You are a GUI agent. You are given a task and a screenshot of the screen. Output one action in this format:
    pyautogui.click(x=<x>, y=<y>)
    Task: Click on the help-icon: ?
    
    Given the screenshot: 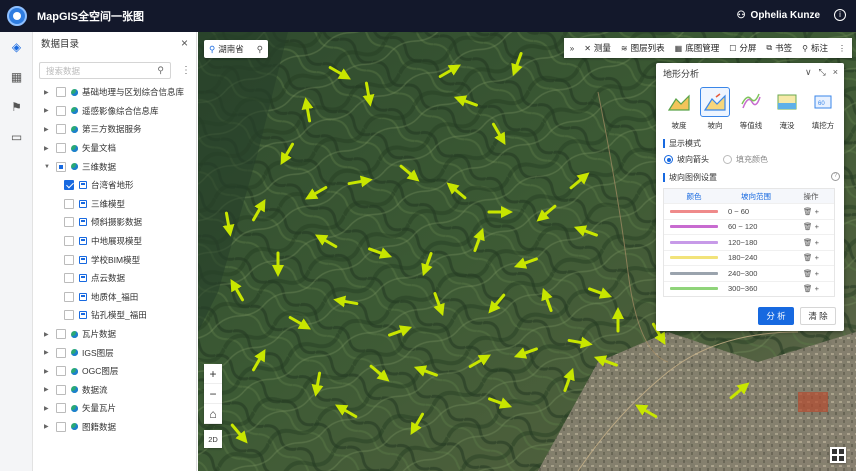 What is the action you would take?
    pyautogui.click(x=835, y=176)
    